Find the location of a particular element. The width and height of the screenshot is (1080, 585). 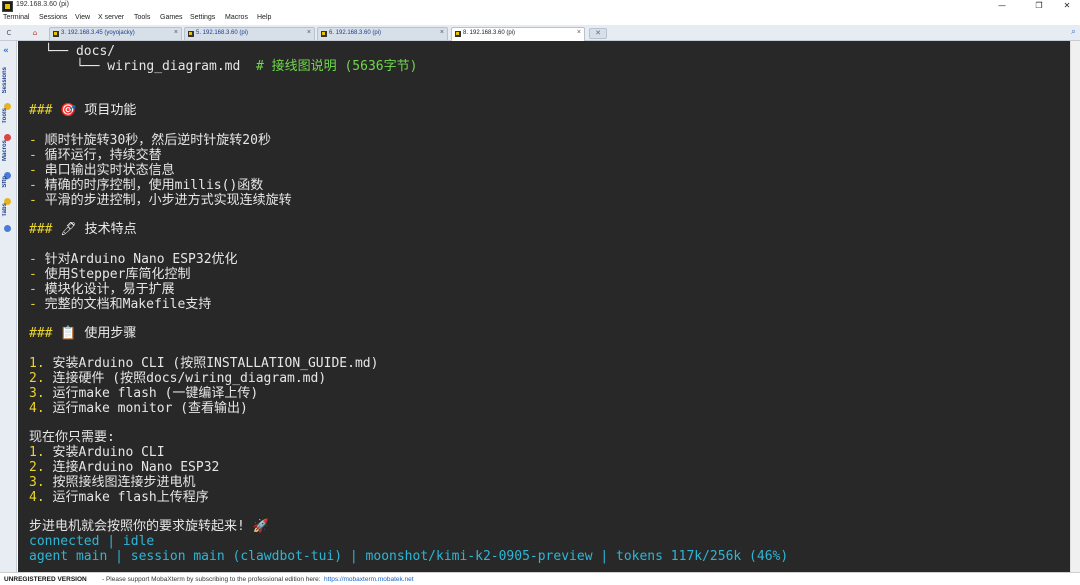

numbered-item-text: 连接硬件 (按照docs/wiring_diagram.md) is located at coordinates (189, 378).